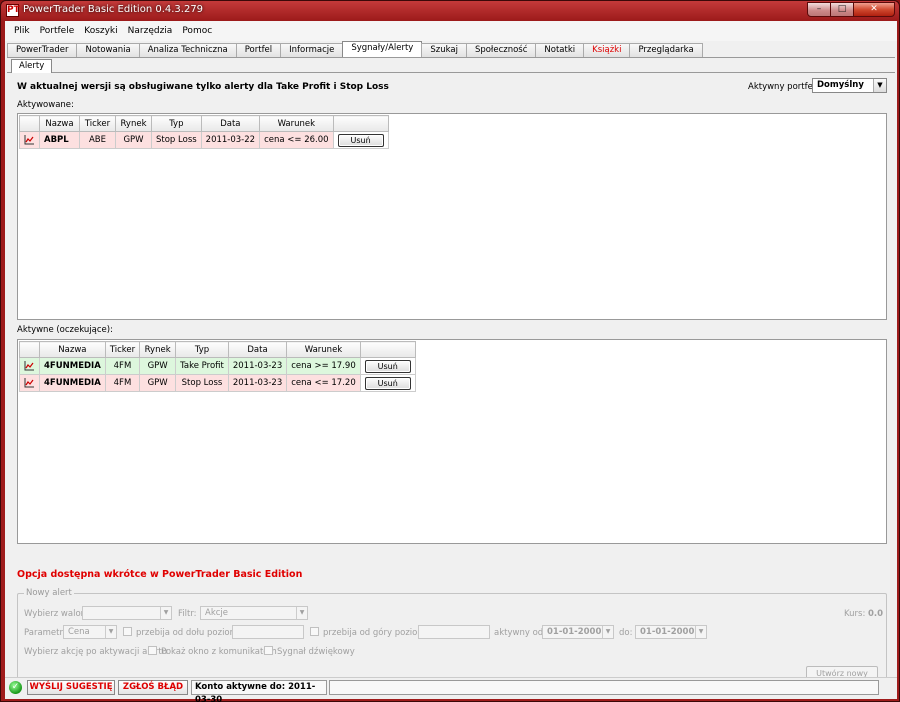 The height and width of the screenshot is (702, 900). I want to click on tab-notowania: Notowania, so click(108, 50).